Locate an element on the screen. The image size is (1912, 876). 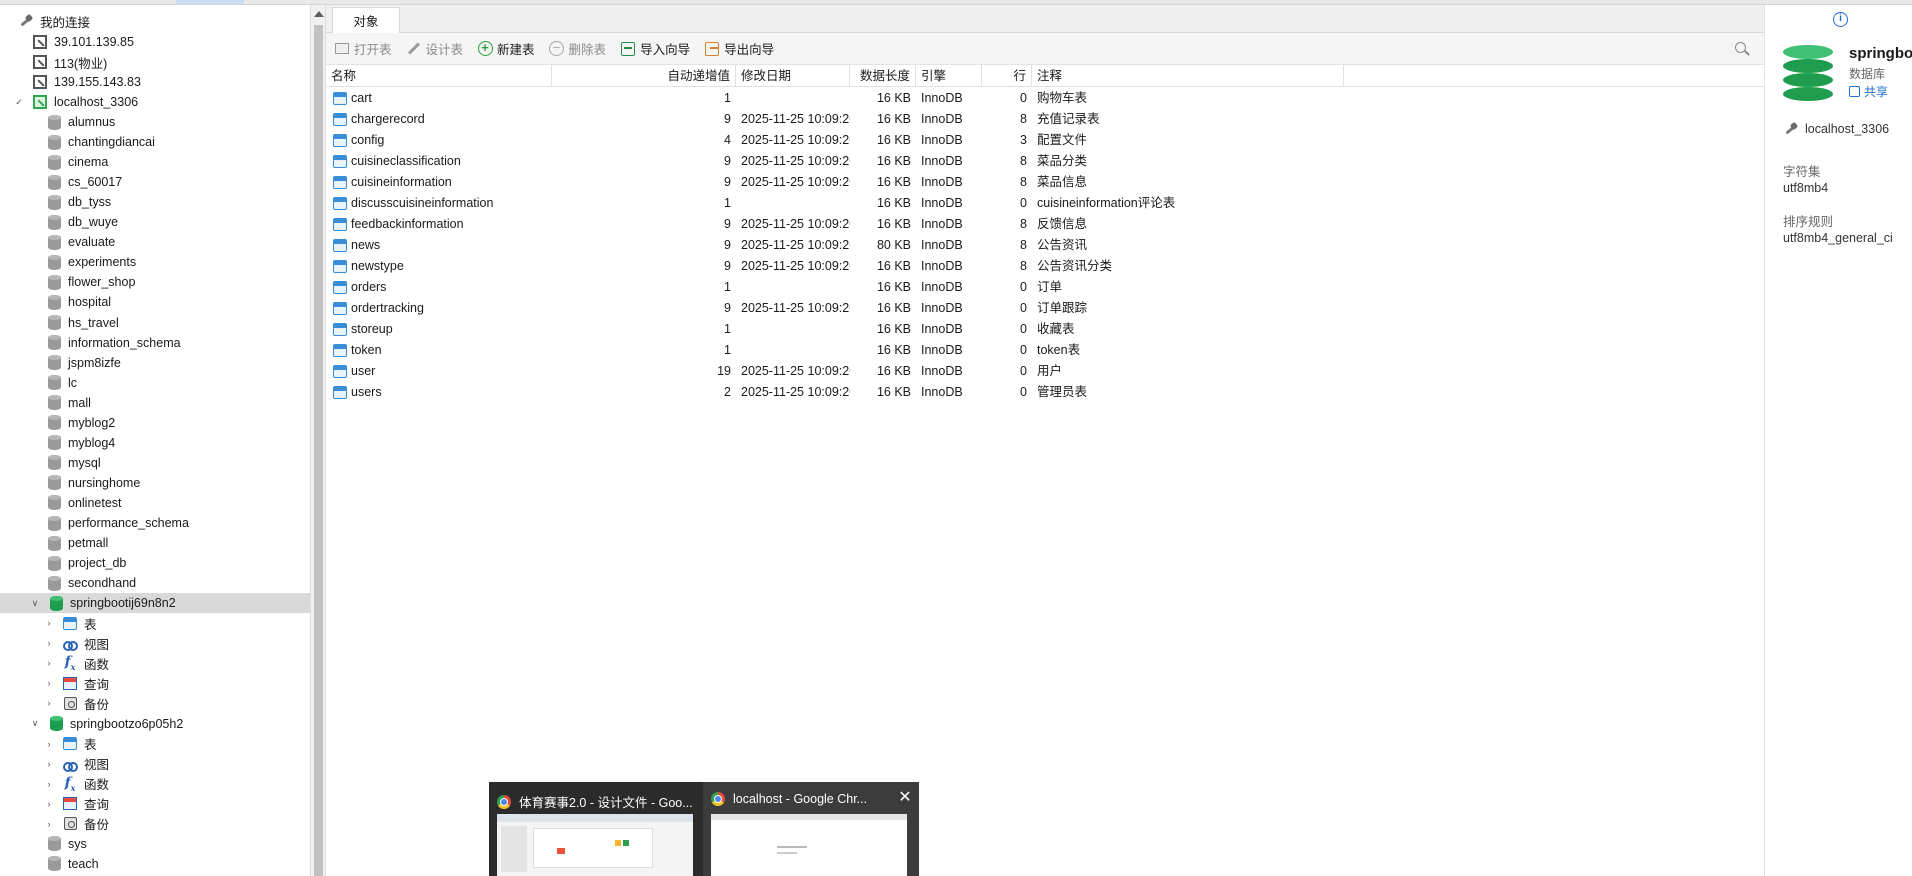
tree-database-open: ∨ springbootij69n8n2 is located at coordinates (155, 603).